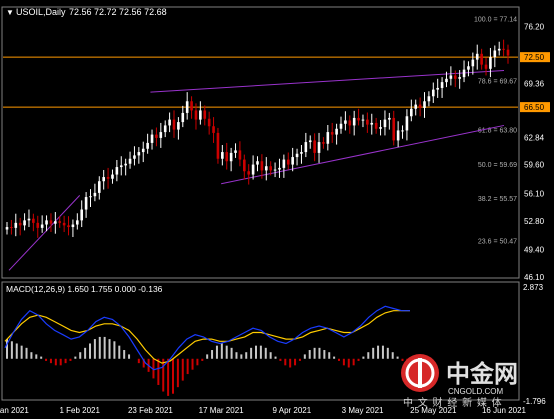  What do you see at coordinates (150, 410) in the screenshot?
I see `time-tick-label: 23 Feb 2021` at bounding box center [150, 410].